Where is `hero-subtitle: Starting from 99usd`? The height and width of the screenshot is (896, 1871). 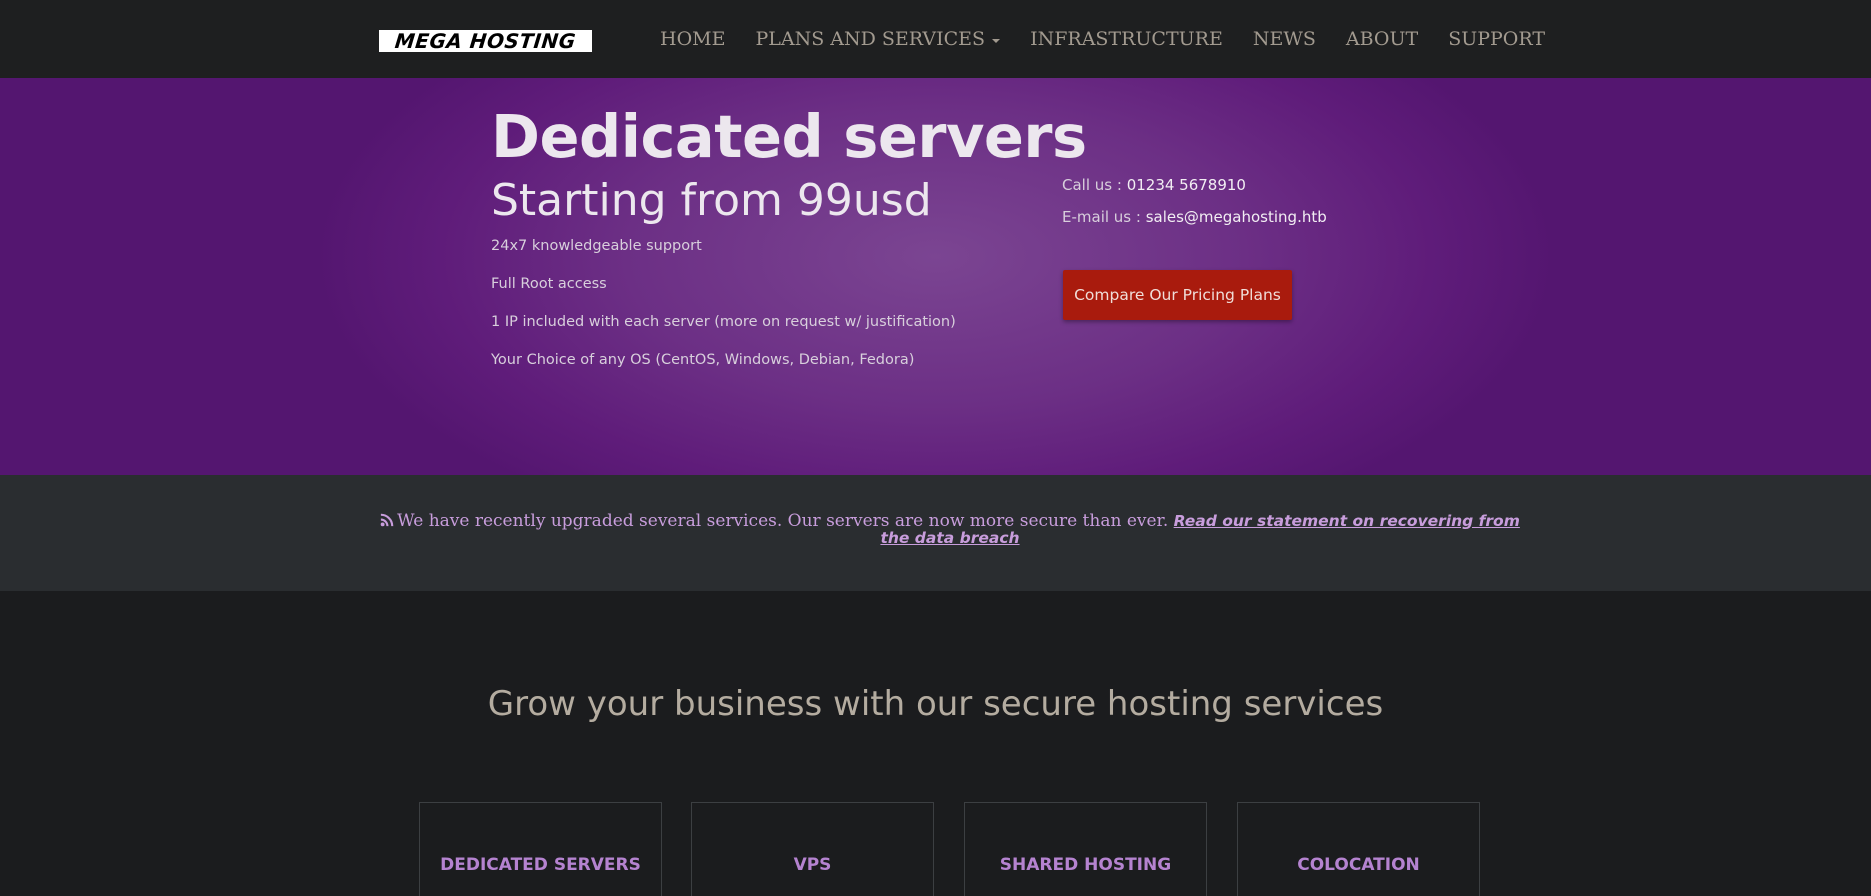
hero-subtitle: Starting from 99usd is located at coordinates (711, 200).